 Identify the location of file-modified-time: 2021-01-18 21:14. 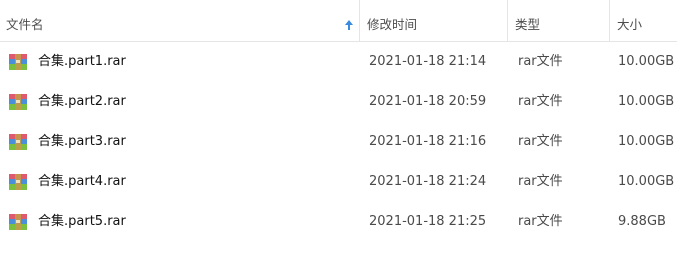
(428, 61).